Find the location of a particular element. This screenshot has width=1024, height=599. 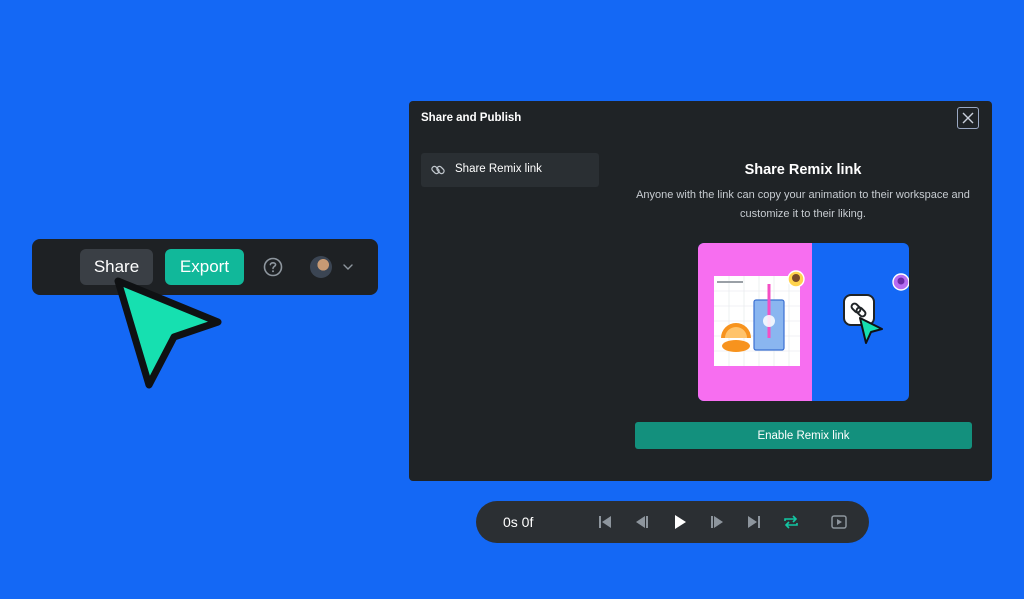

remix-illustration is located at coordinates (803, 322).